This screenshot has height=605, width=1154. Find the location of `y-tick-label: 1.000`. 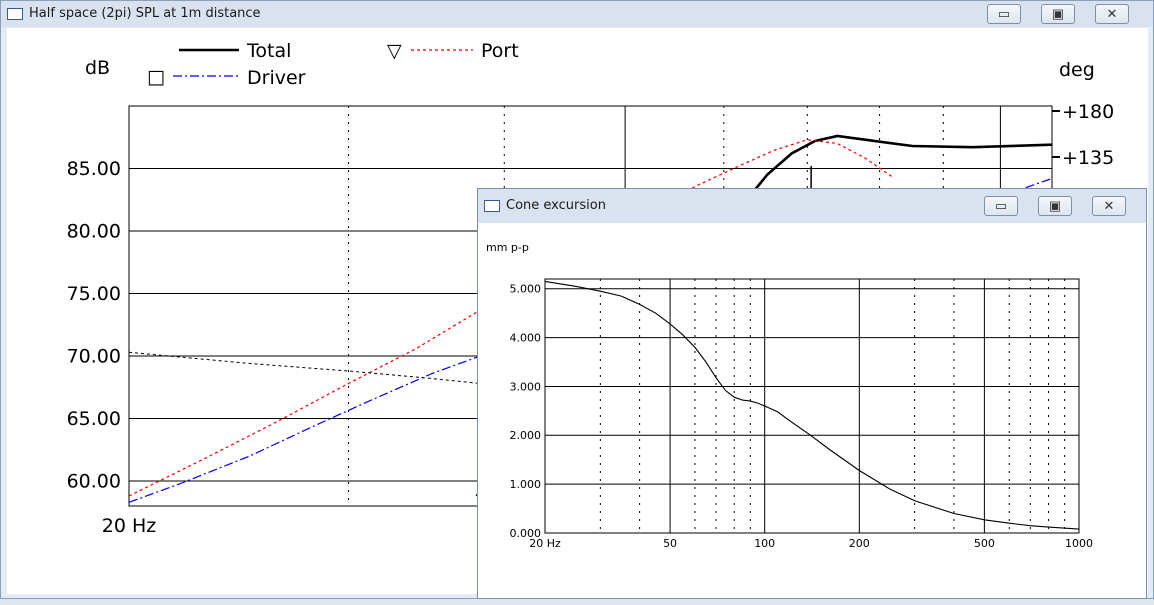

y-tick-label: 1.000 is located at coordinates (526, 484).